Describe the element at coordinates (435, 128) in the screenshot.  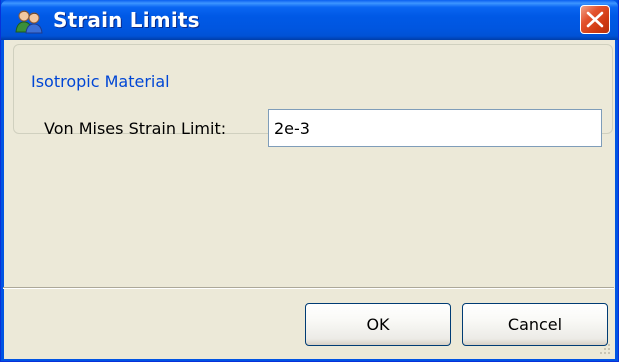
I see `von-mises-strain-limit-field` at that location.